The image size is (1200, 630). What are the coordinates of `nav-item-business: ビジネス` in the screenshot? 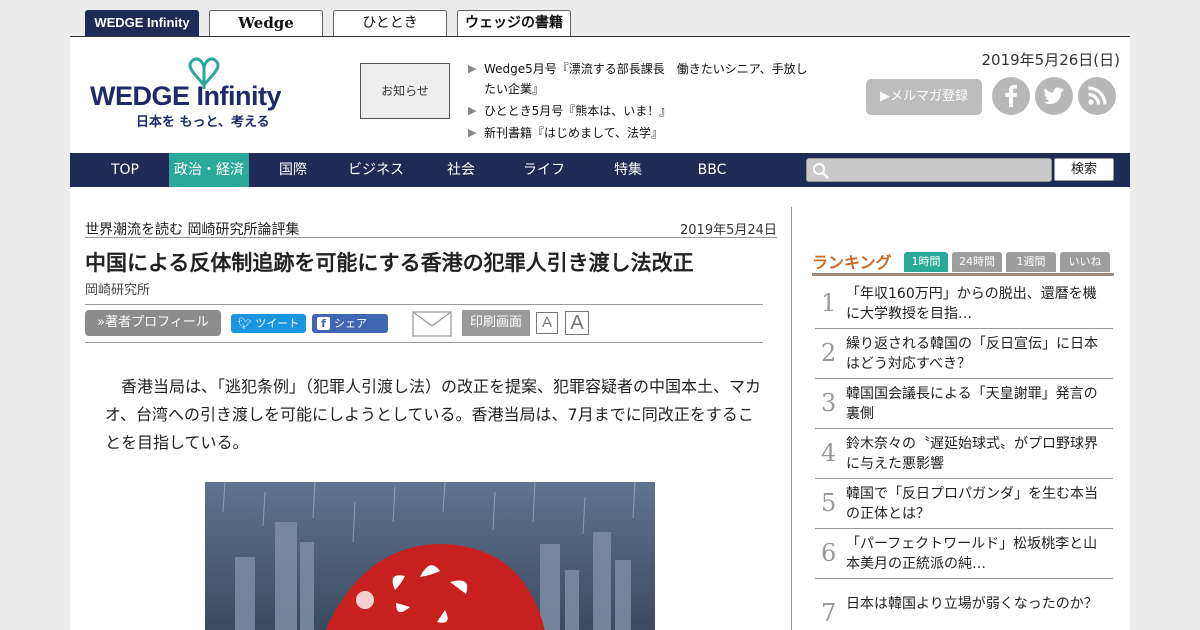 It's located at (376, 170).